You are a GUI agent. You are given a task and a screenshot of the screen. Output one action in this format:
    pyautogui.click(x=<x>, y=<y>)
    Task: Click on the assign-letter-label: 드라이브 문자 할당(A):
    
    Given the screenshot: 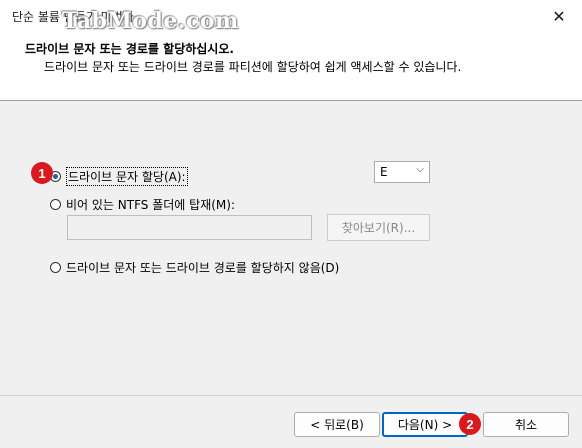 What is the action you would take?
    pyautogui.click(x=127, y=176)
    